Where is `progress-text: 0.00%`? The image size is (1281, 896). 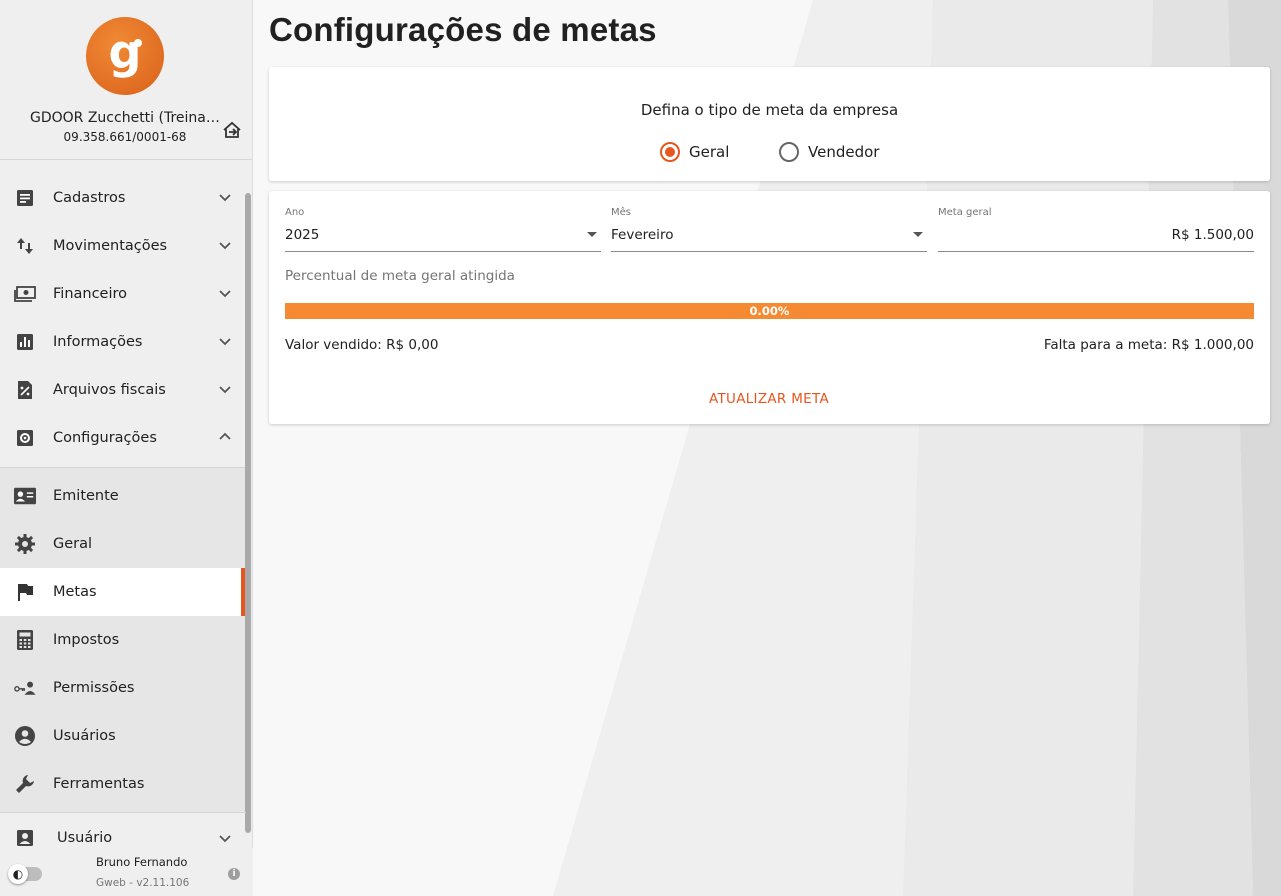 progress-text: 0.00% is located at coordinates (769, 311).